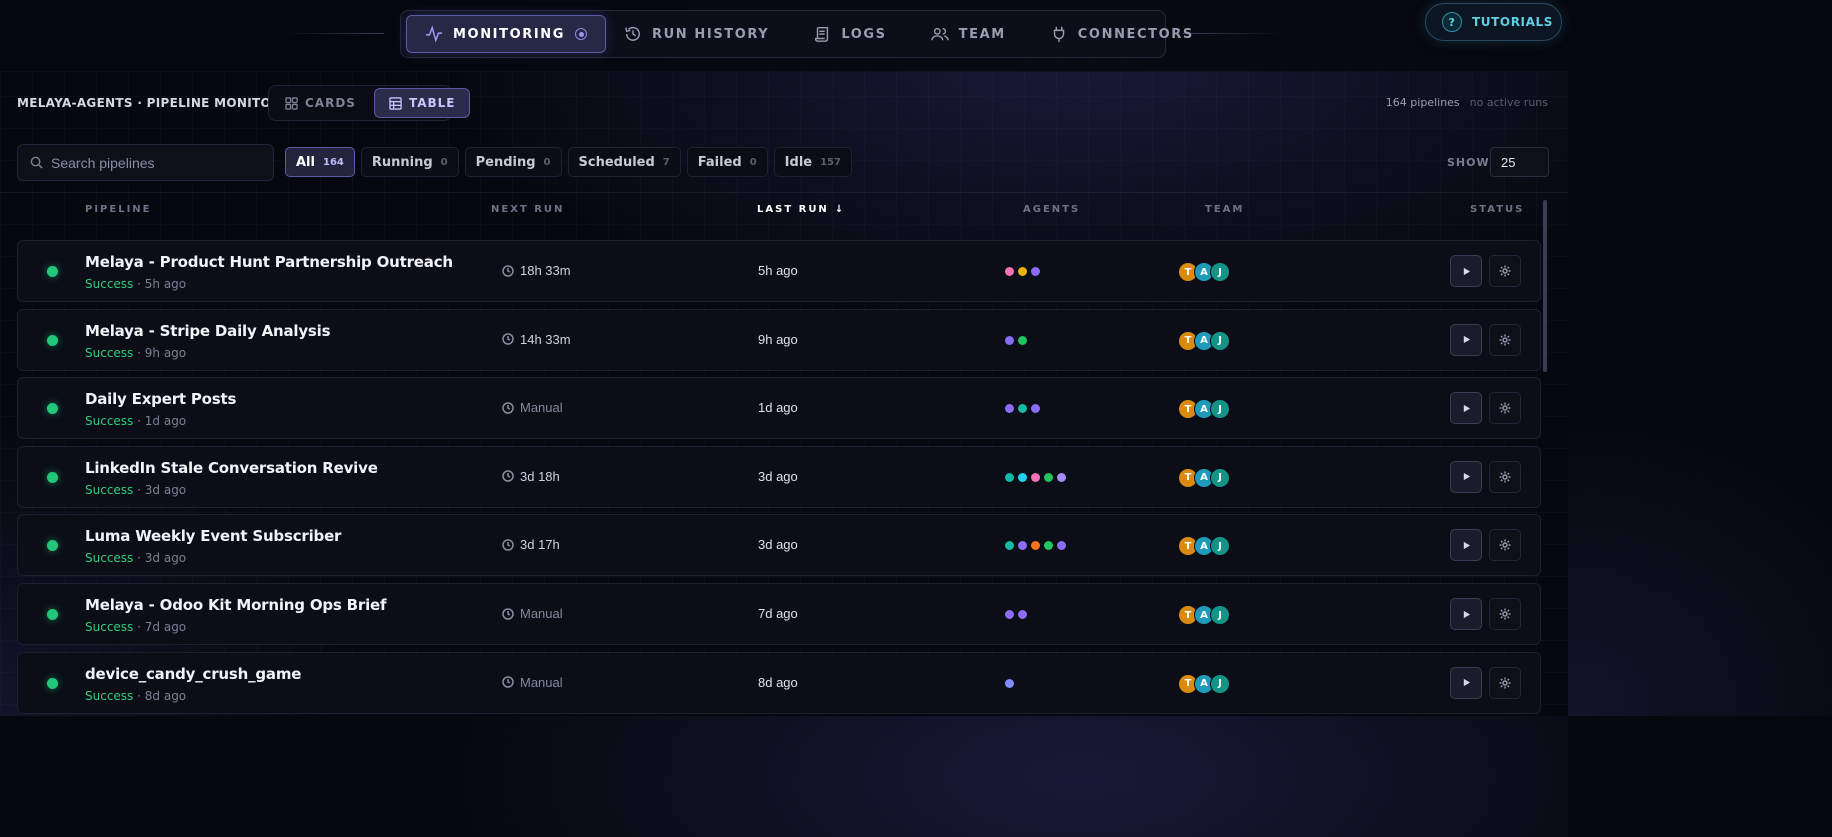  I want to click on filter-chip-idle: Idle 157, so click(812, 162).